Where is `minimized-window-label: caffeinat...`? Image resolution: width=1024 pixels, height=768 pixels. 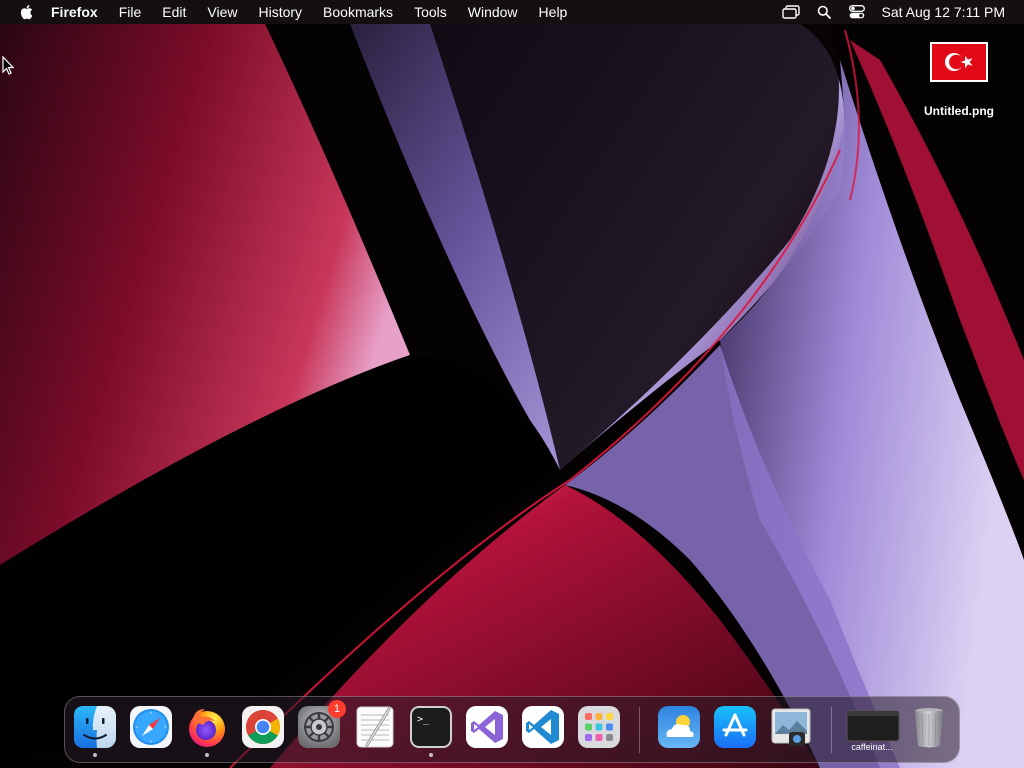
minimized-window-label: caffeinat... is located at coordinates (872, 747).